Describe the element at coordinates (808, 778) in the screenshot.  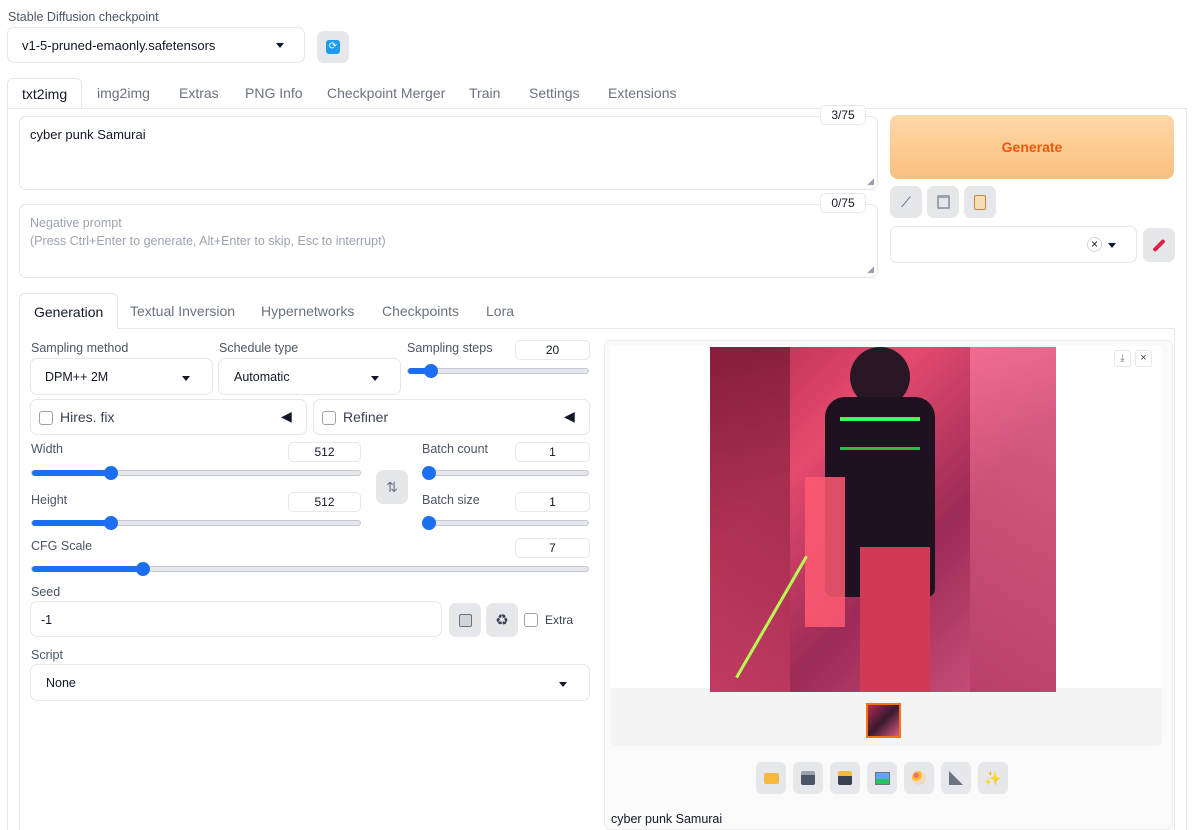
I see `save-button` at that location.